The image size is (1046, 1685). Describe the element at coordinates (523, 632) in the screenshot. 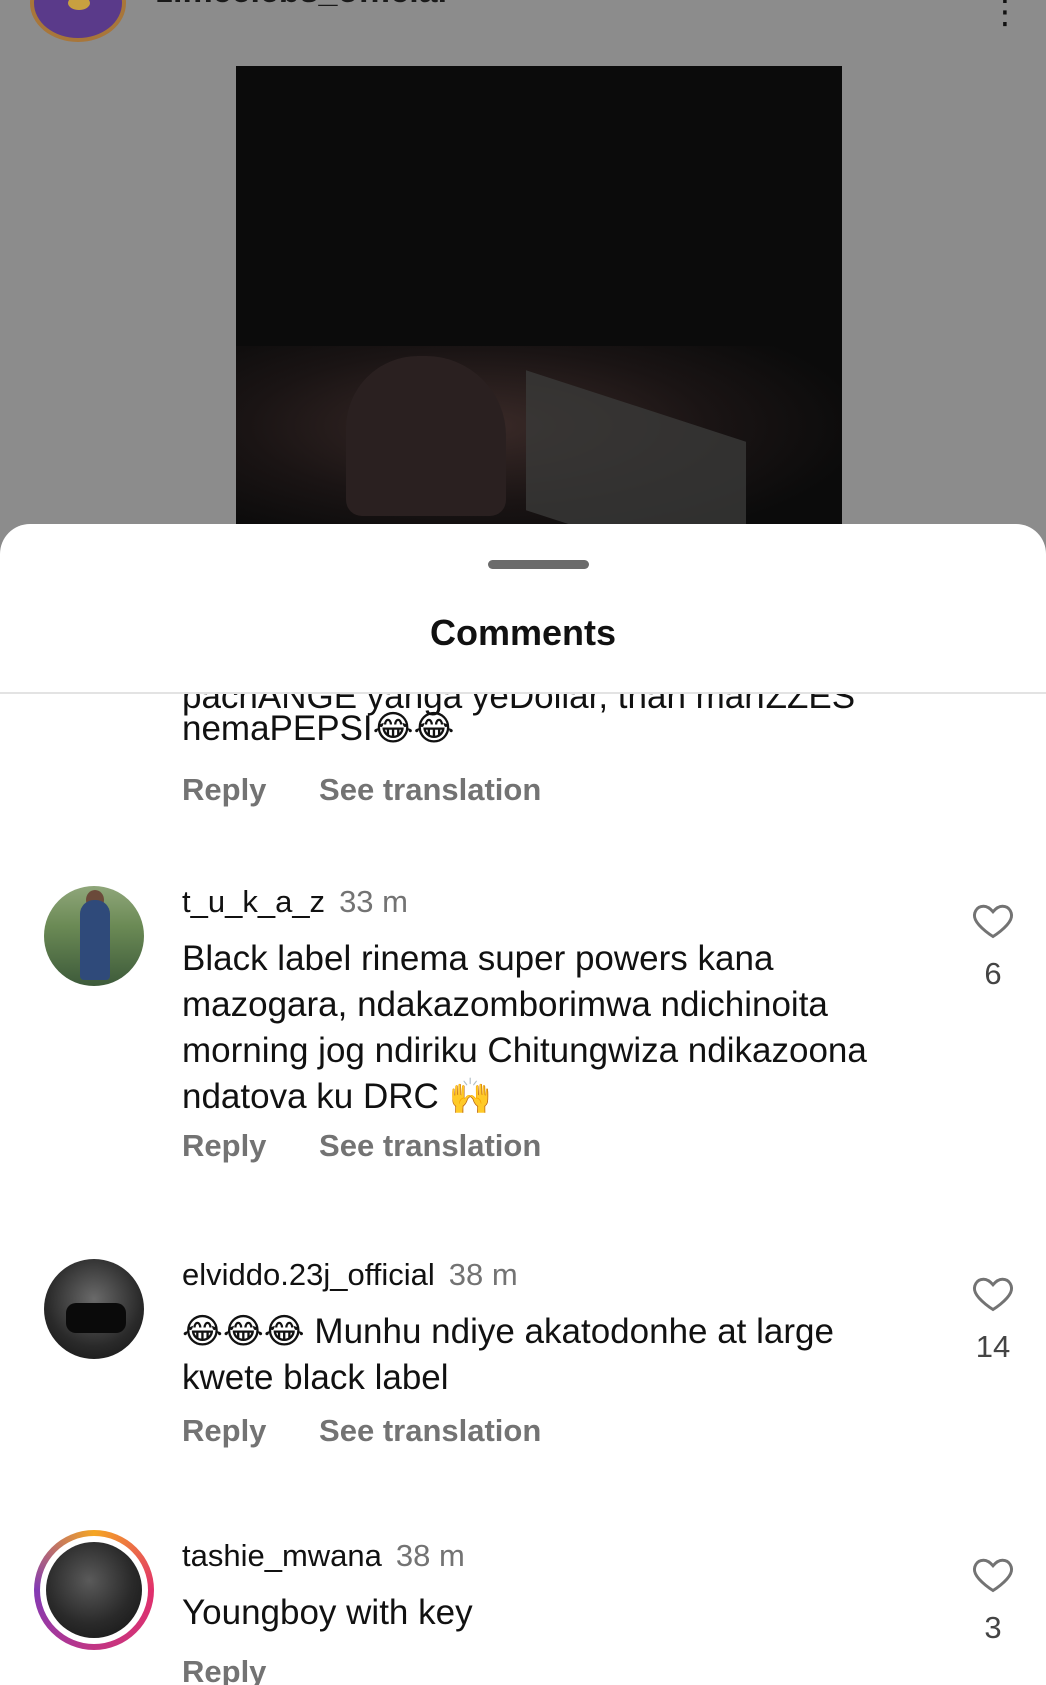

I see `sheet-title: Comments` at that location.